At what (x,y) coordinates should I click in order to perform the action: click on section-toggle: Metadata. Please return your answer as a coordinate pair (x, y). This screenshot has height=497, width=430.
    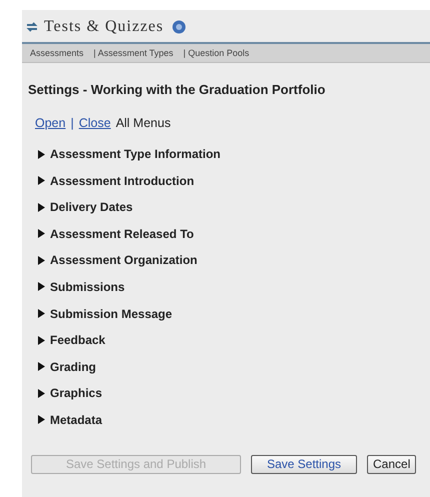
    Looking at the image, I should click on (233, 419).